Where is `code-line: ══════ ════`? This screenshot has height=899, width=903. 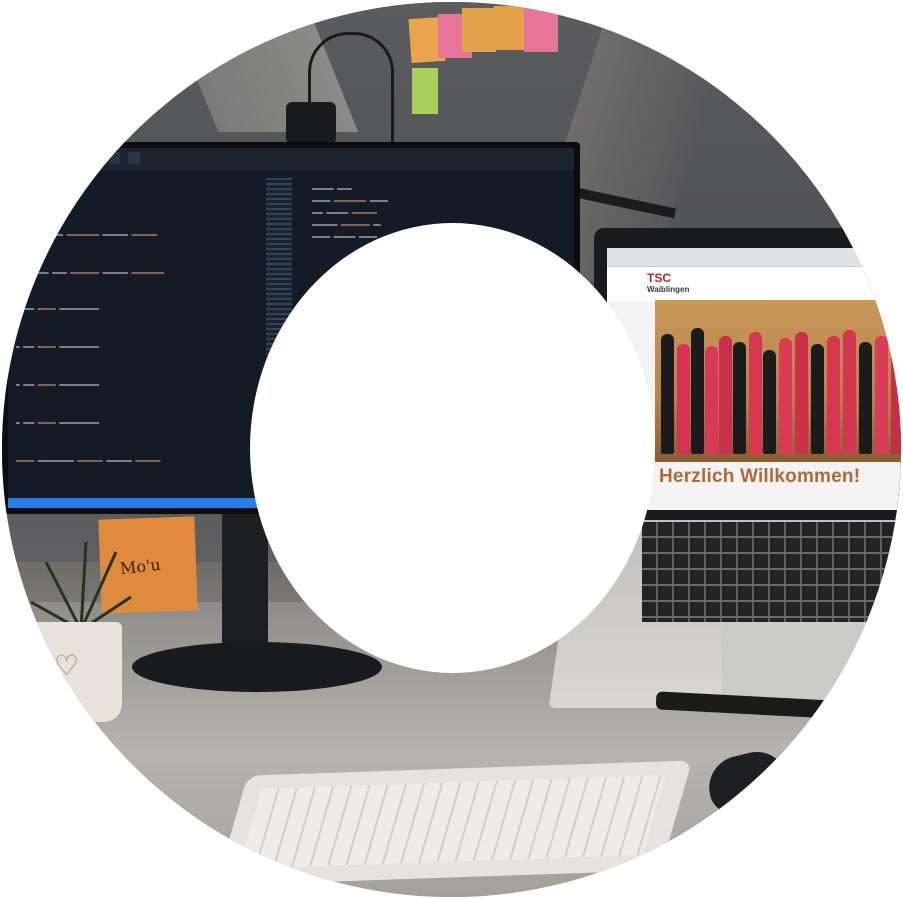 code-line: ══════ ════ is located at coordinates (332, 189).